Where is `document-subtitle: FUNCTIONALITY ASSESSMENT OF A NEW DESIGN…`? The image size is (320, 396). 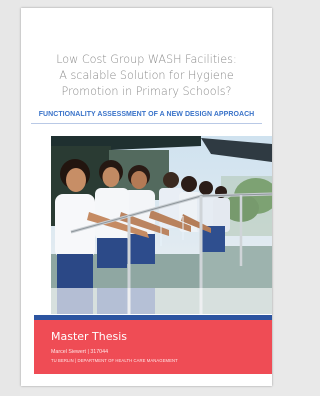
document-subtitle: FUNCTIONALITY ASSESSMENT OF A NEW DESIGN… is located at coordinates (146, 114).